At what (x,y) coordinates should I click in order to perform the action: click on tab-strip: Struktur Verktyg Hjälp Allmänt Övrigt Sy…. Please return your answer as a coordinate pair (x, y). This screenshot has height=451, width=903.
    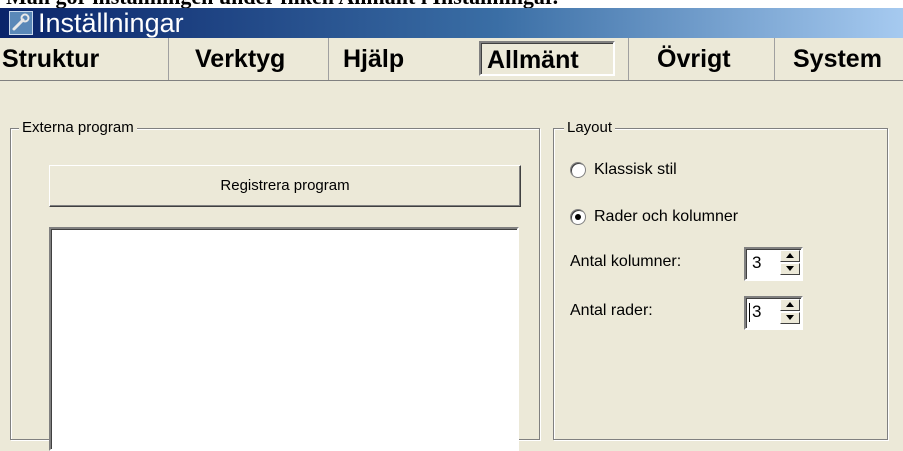
    Looking at the image, I should click on (451, 59).